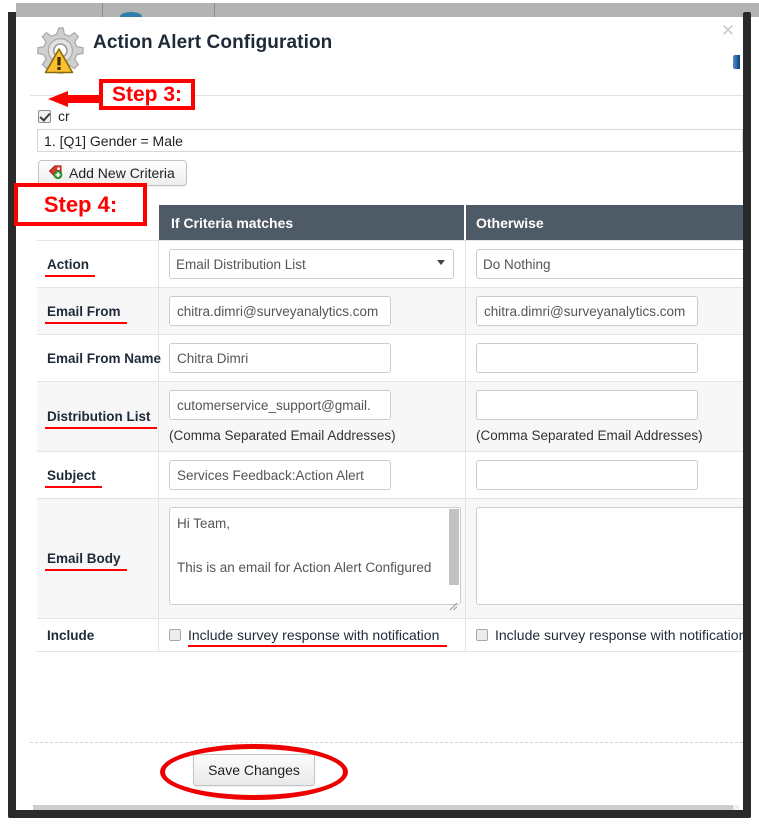 The image size is (759, 826). I want to click on table-row: Email From Name, so click(390, 358).